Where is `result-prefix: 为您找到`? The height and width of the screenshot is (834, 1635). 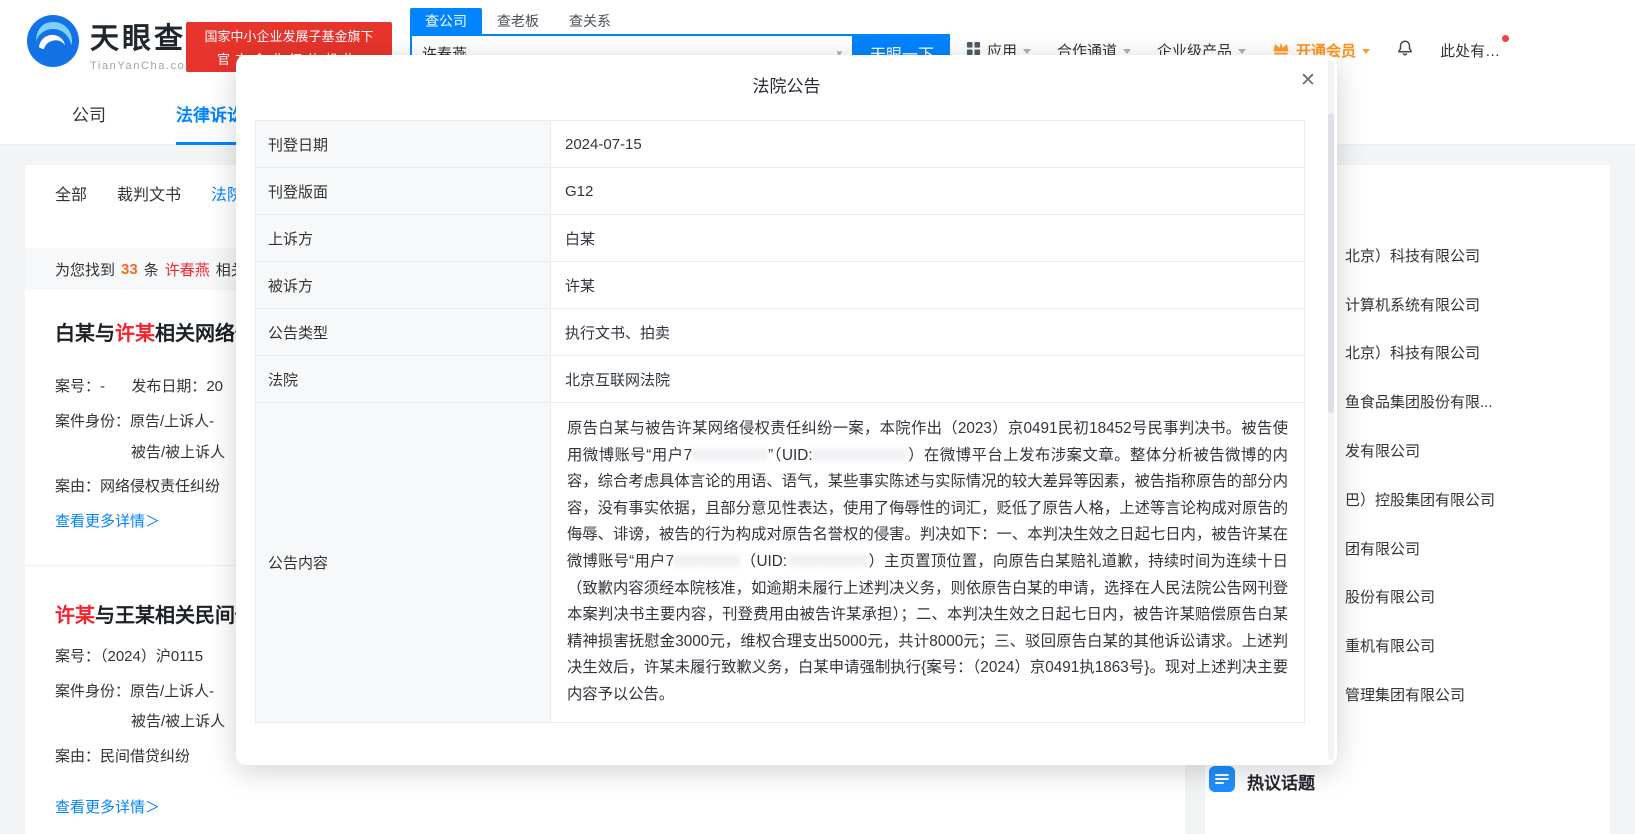 result-prefix: 为您找到 is located at coordinates (85, 270).